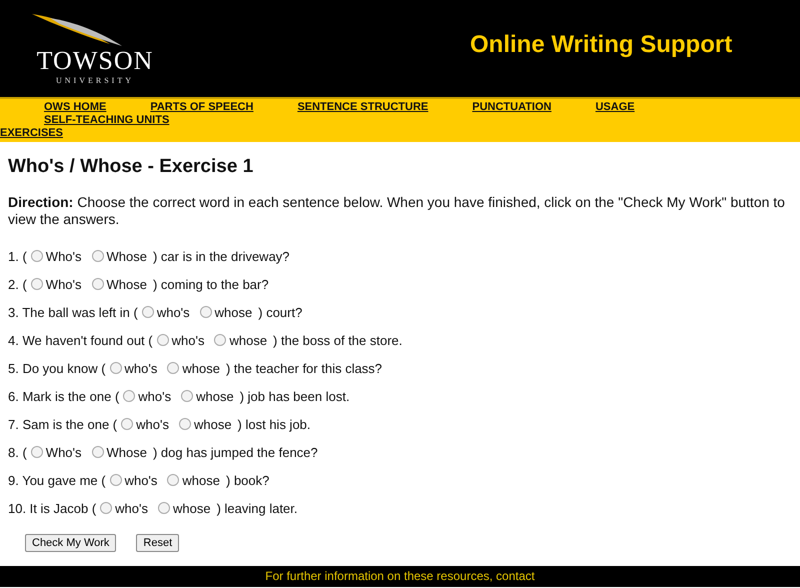 The width and height of the screenshot is (800, 588). I want to click on nav-link: PARTS OF SPEECH, so click(202, 107).